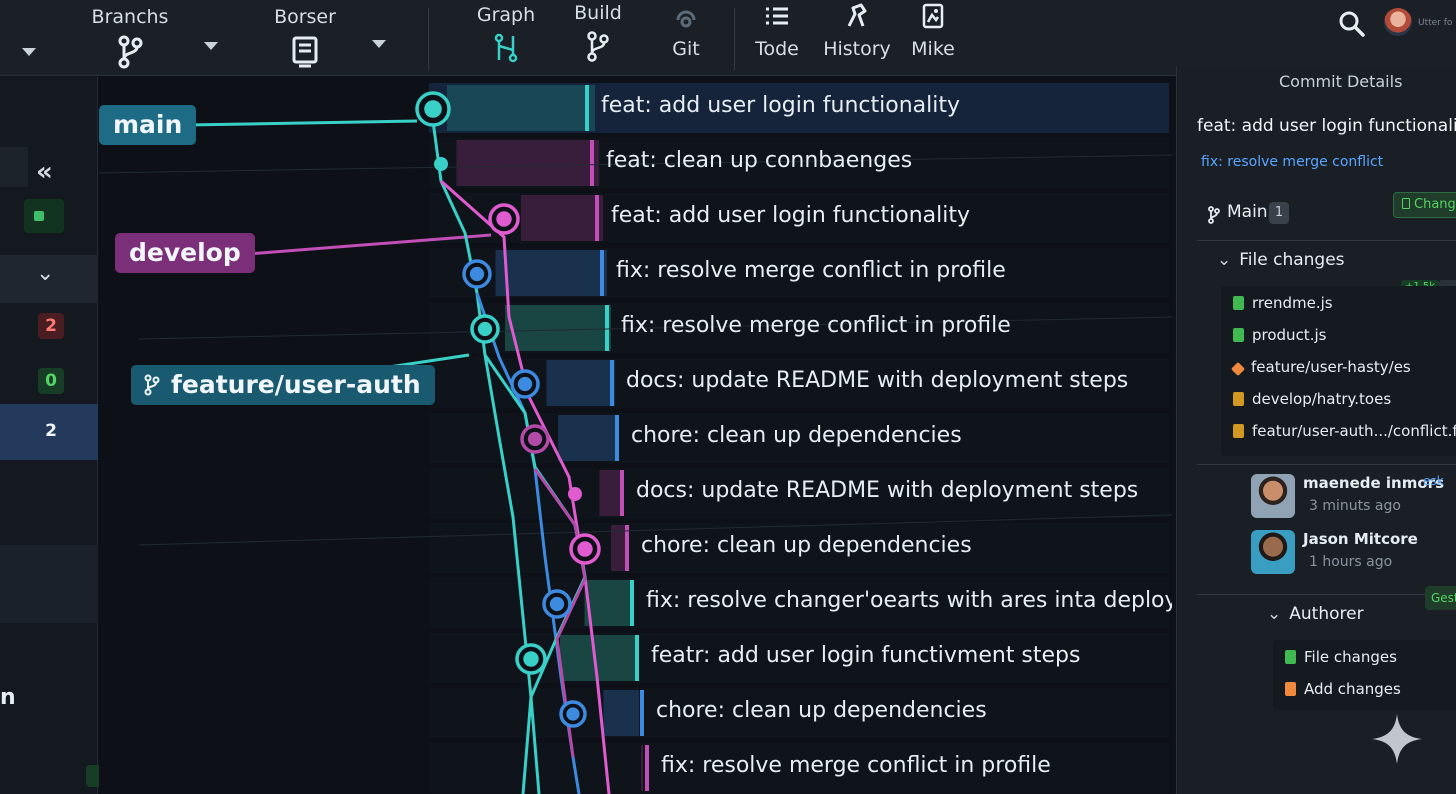  I want to click on author-action-row: Add changes, so click(1343, 689).